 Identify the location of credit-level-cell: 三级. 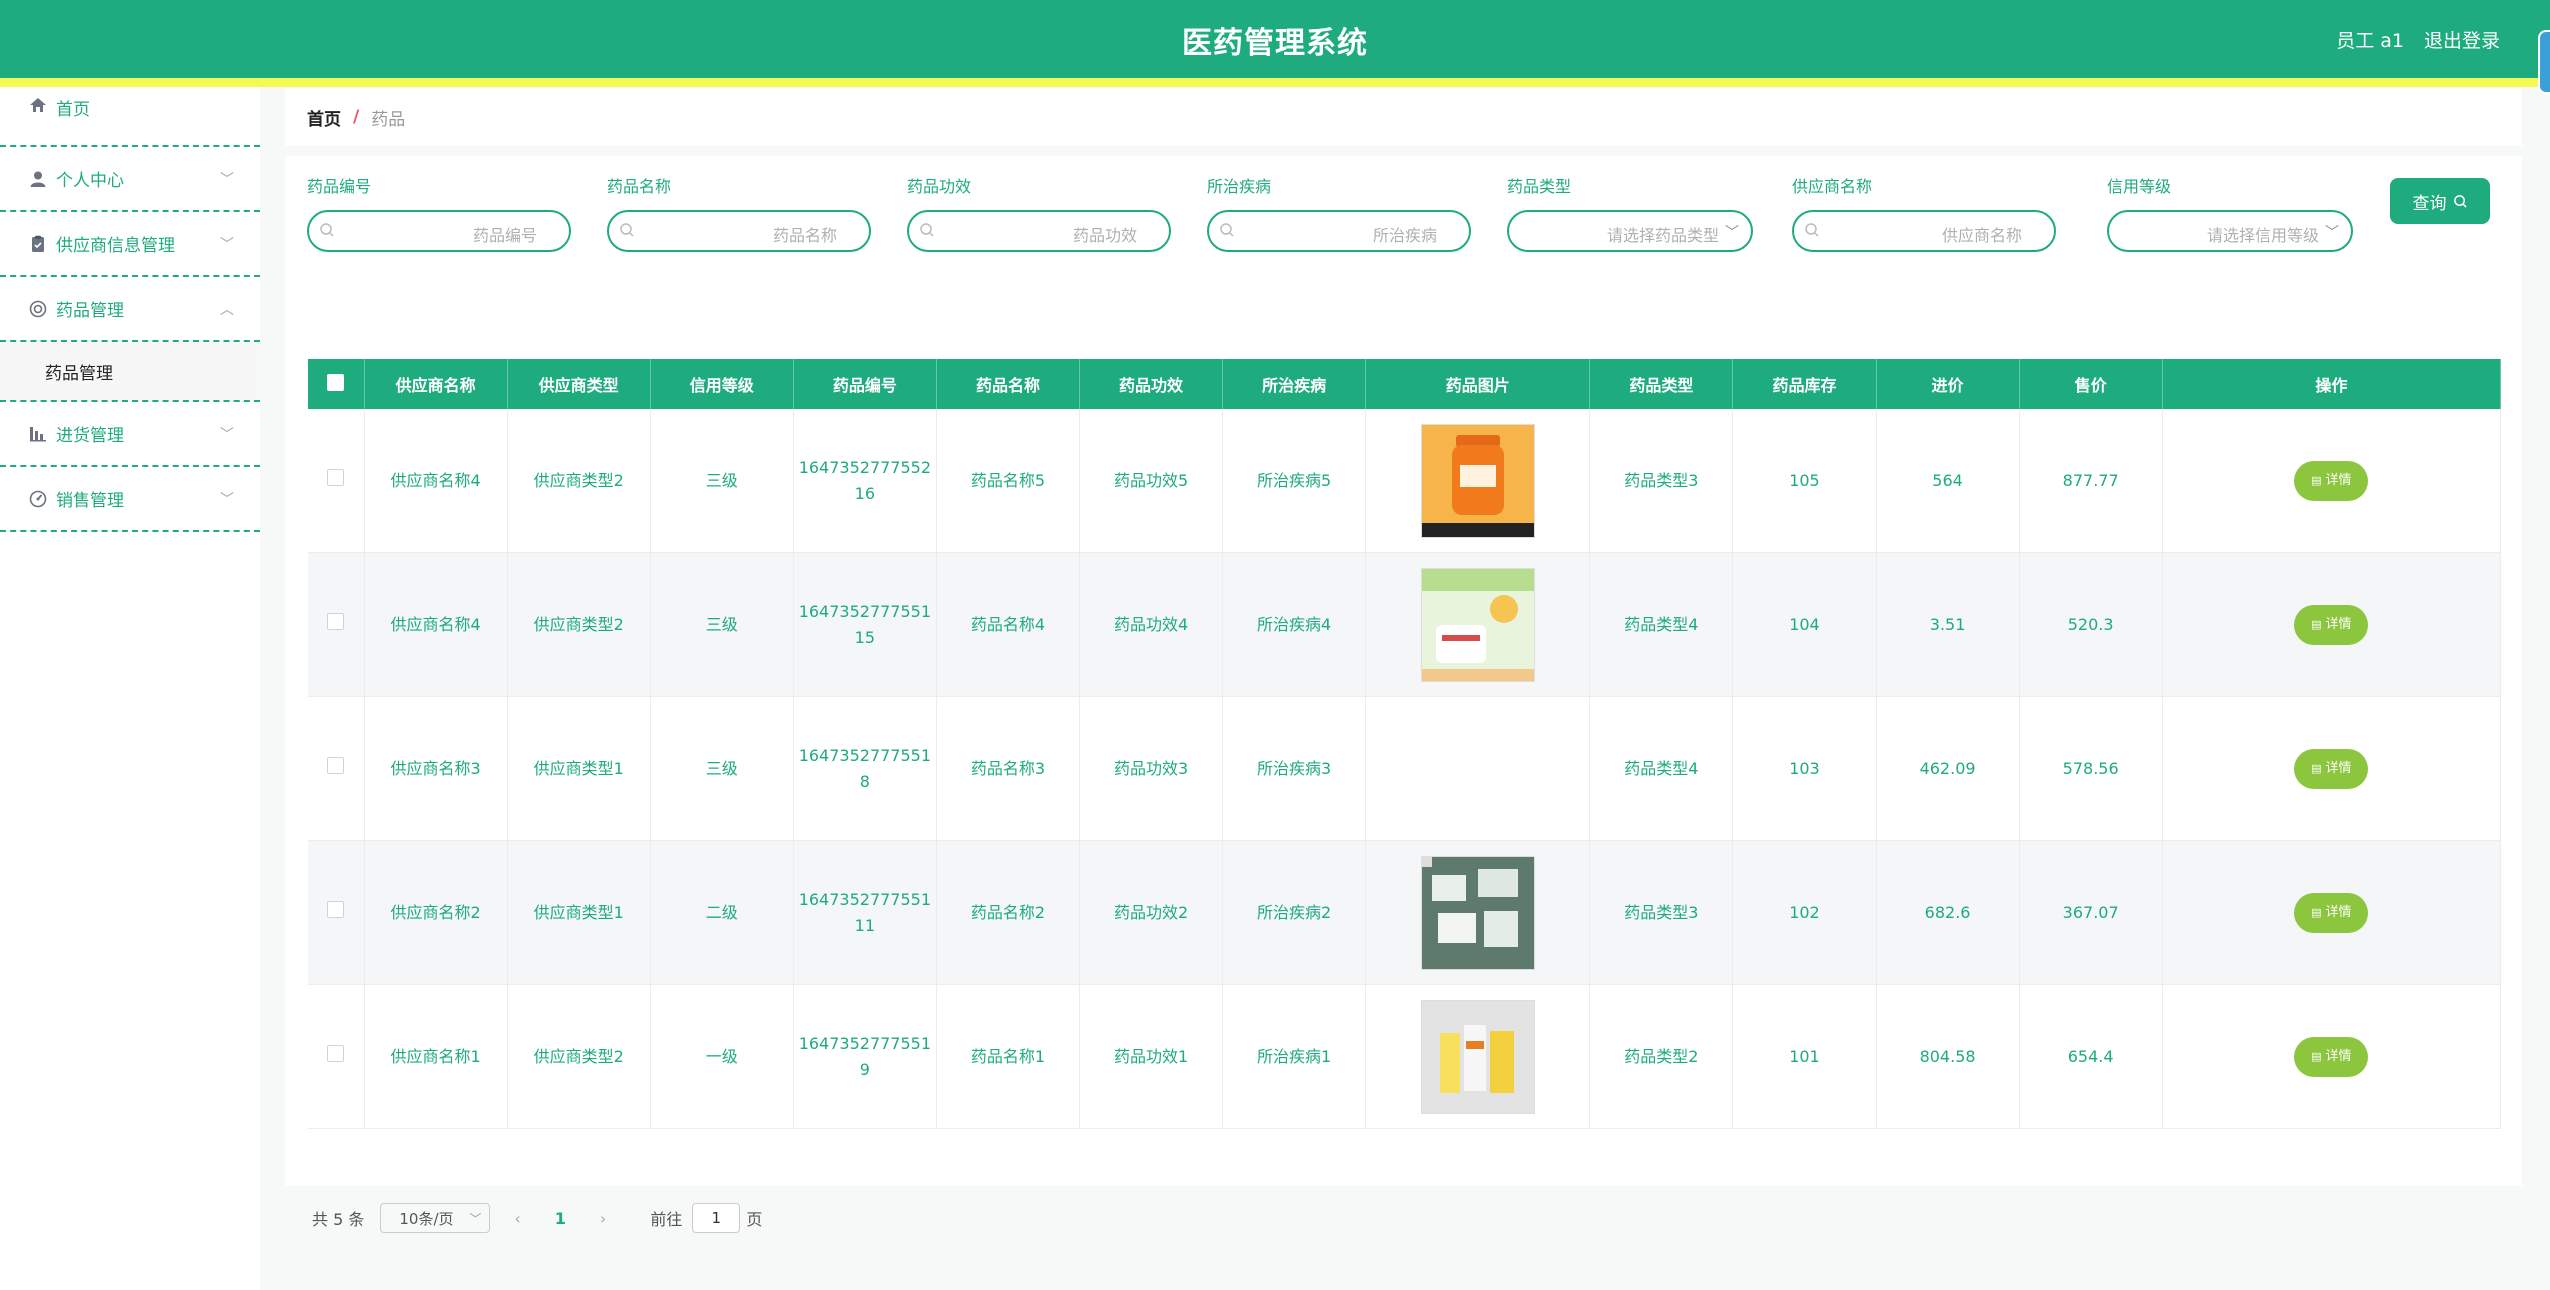
(722, 624).